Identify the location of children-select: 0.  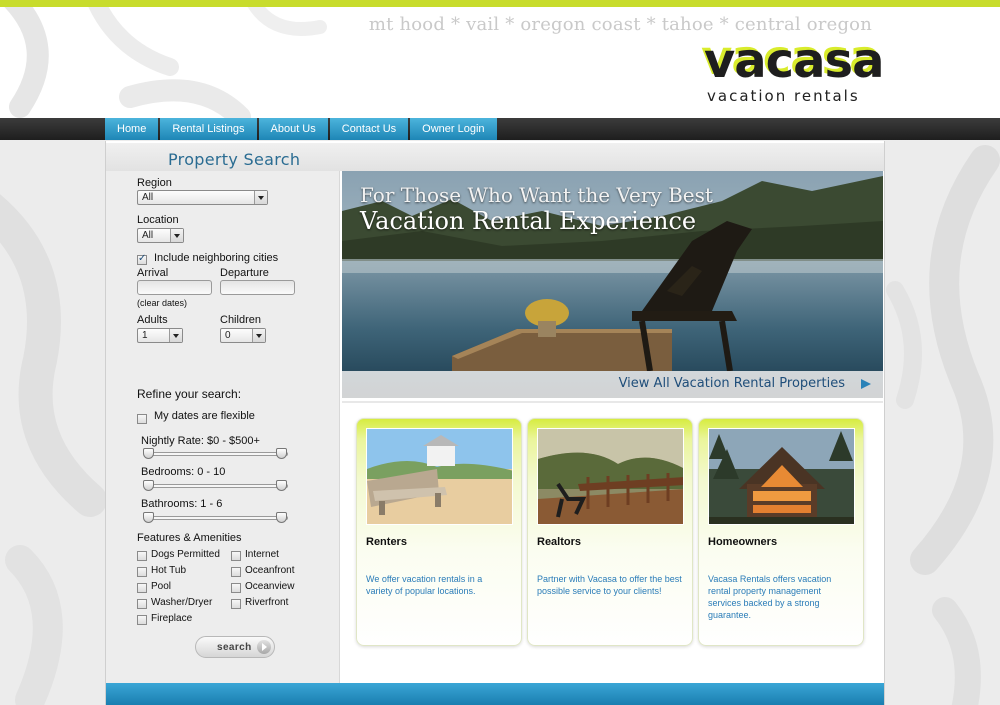
(243, 335).